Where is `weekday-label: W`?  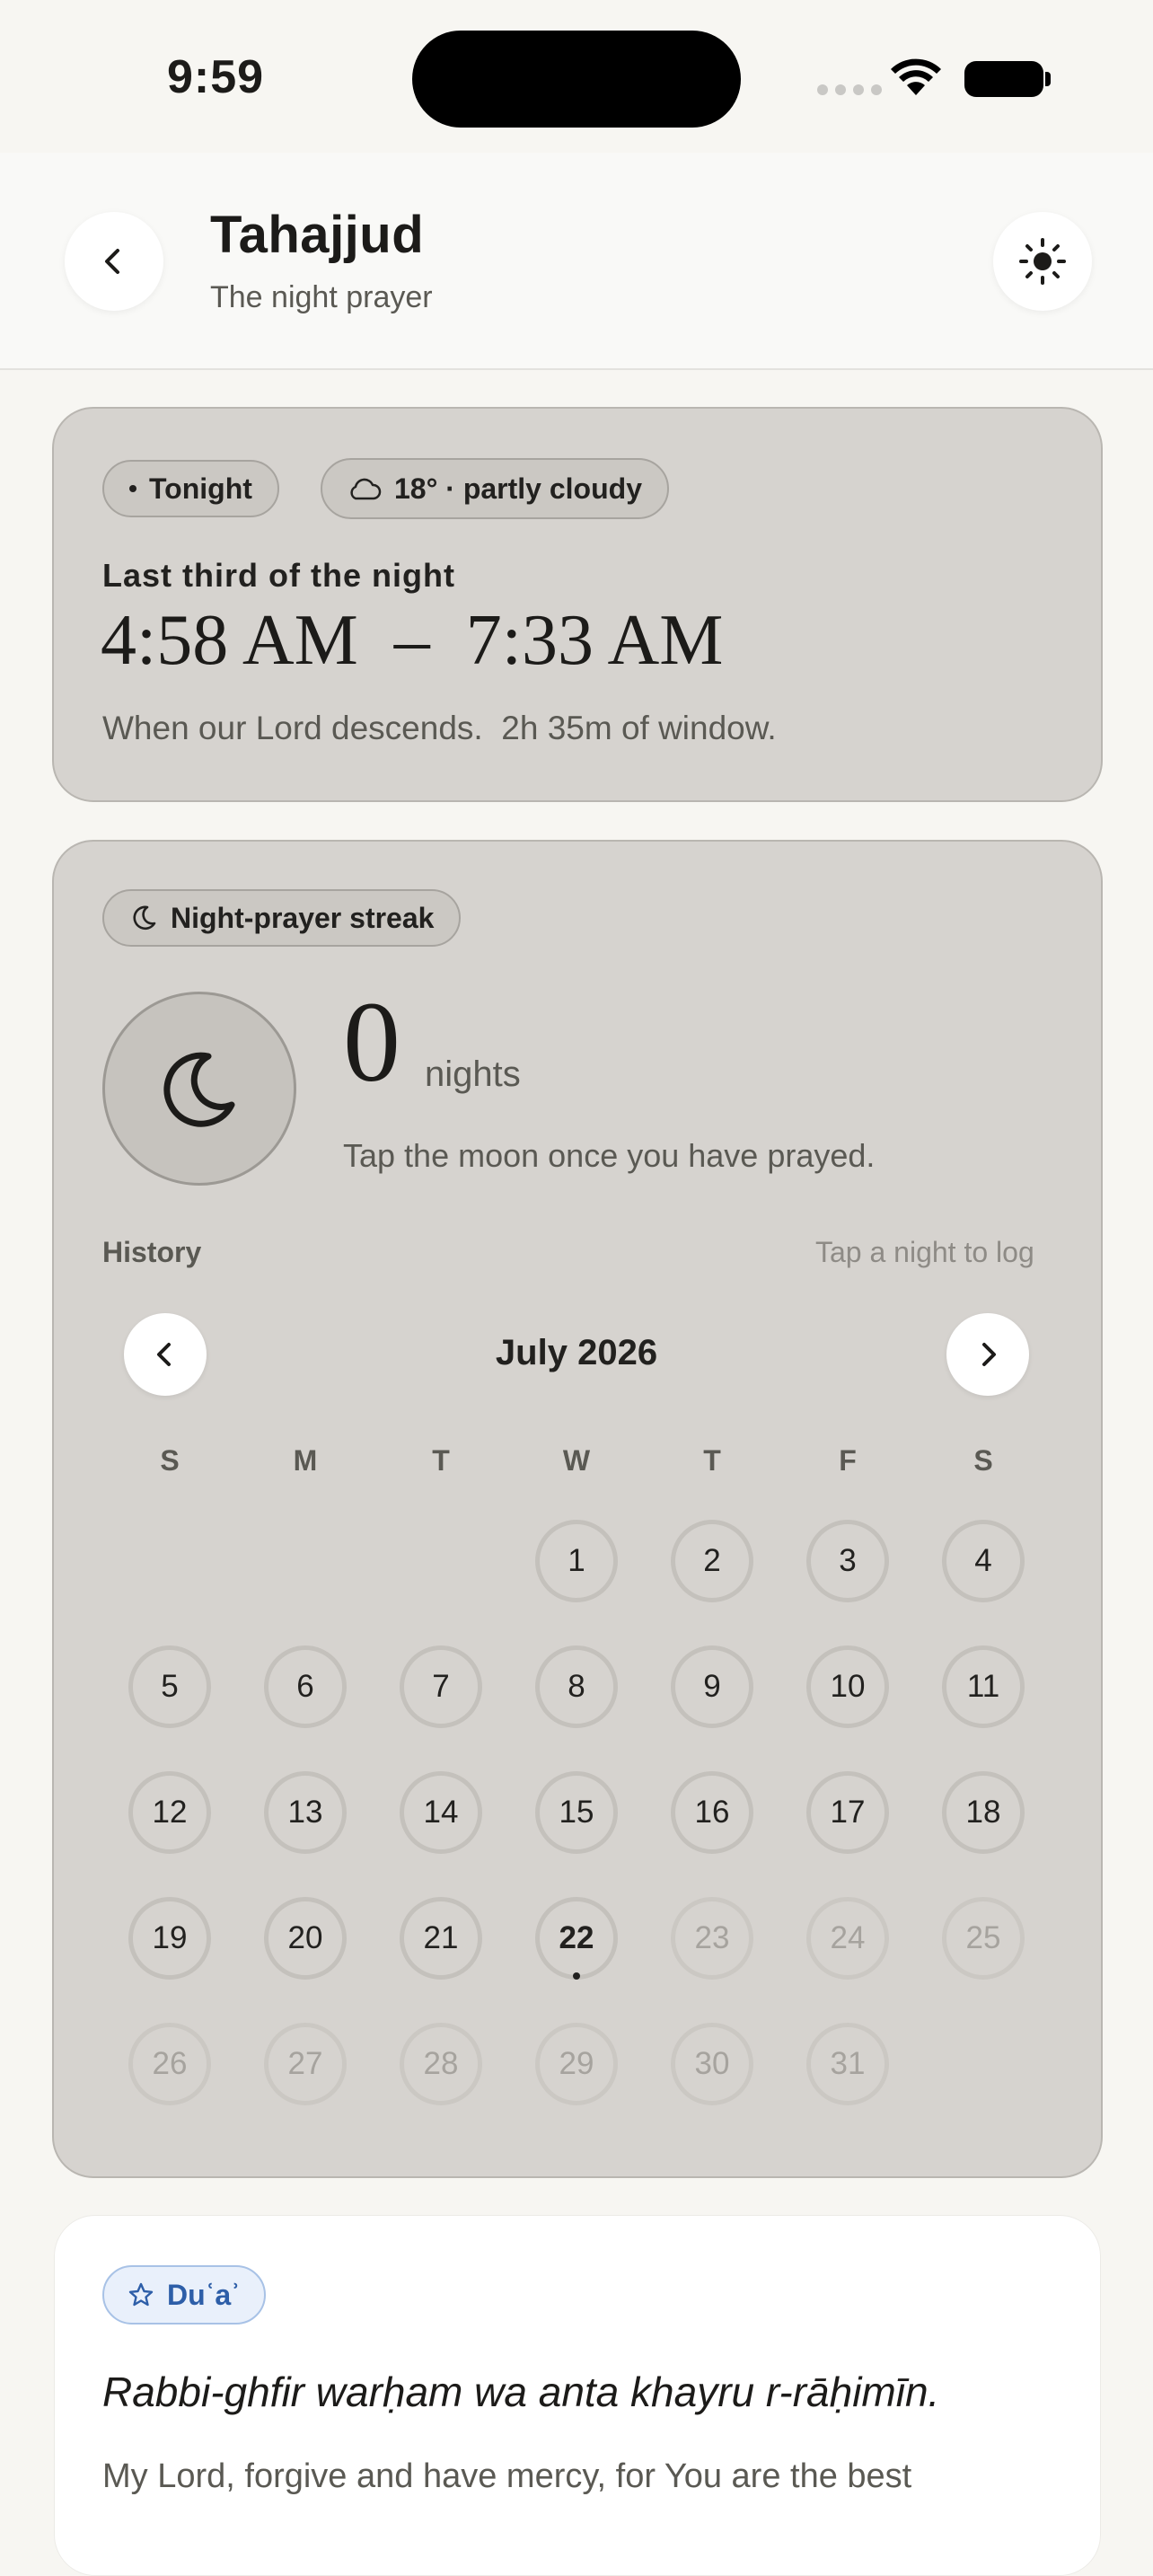 weekday-label: W is located at coordinates (576, 1460).